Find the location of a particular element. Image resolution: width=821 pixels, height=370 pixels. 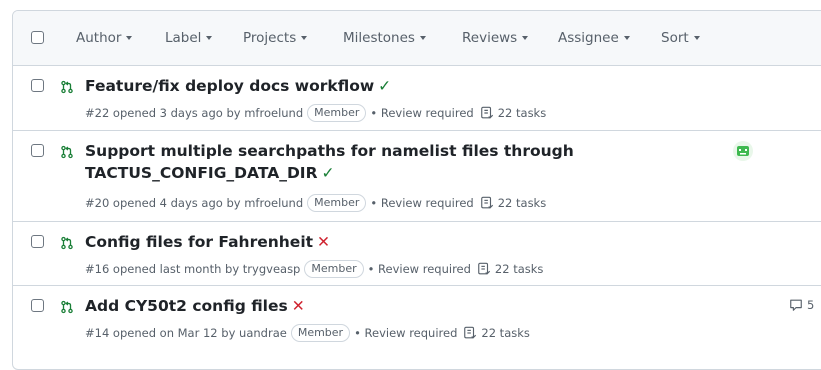

sort-filter: Sort is located at coordinates (680, 38).